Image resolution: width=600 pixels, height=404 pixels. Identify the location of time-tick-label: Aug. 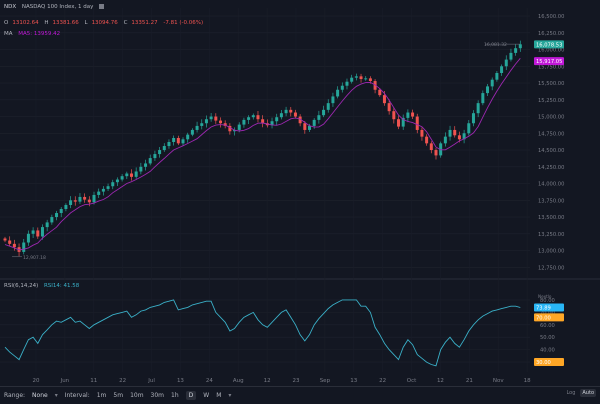
(238, 381).